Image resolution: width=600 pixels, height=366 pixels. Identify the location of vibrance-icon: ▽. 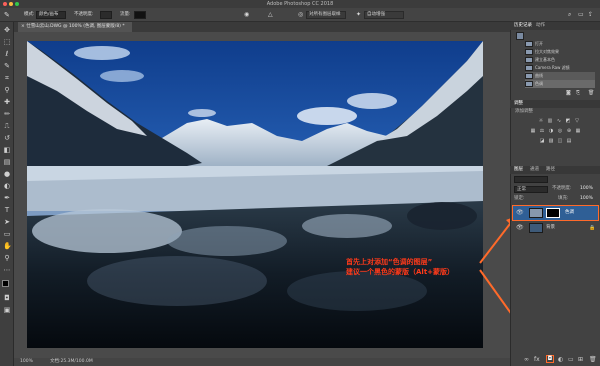
(577, 121).